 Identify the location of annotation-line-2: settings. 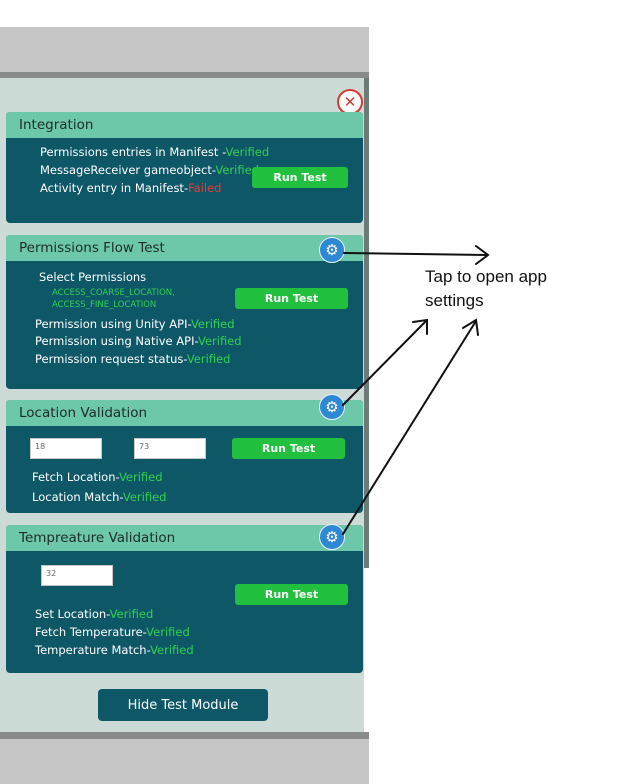
(454, 300).